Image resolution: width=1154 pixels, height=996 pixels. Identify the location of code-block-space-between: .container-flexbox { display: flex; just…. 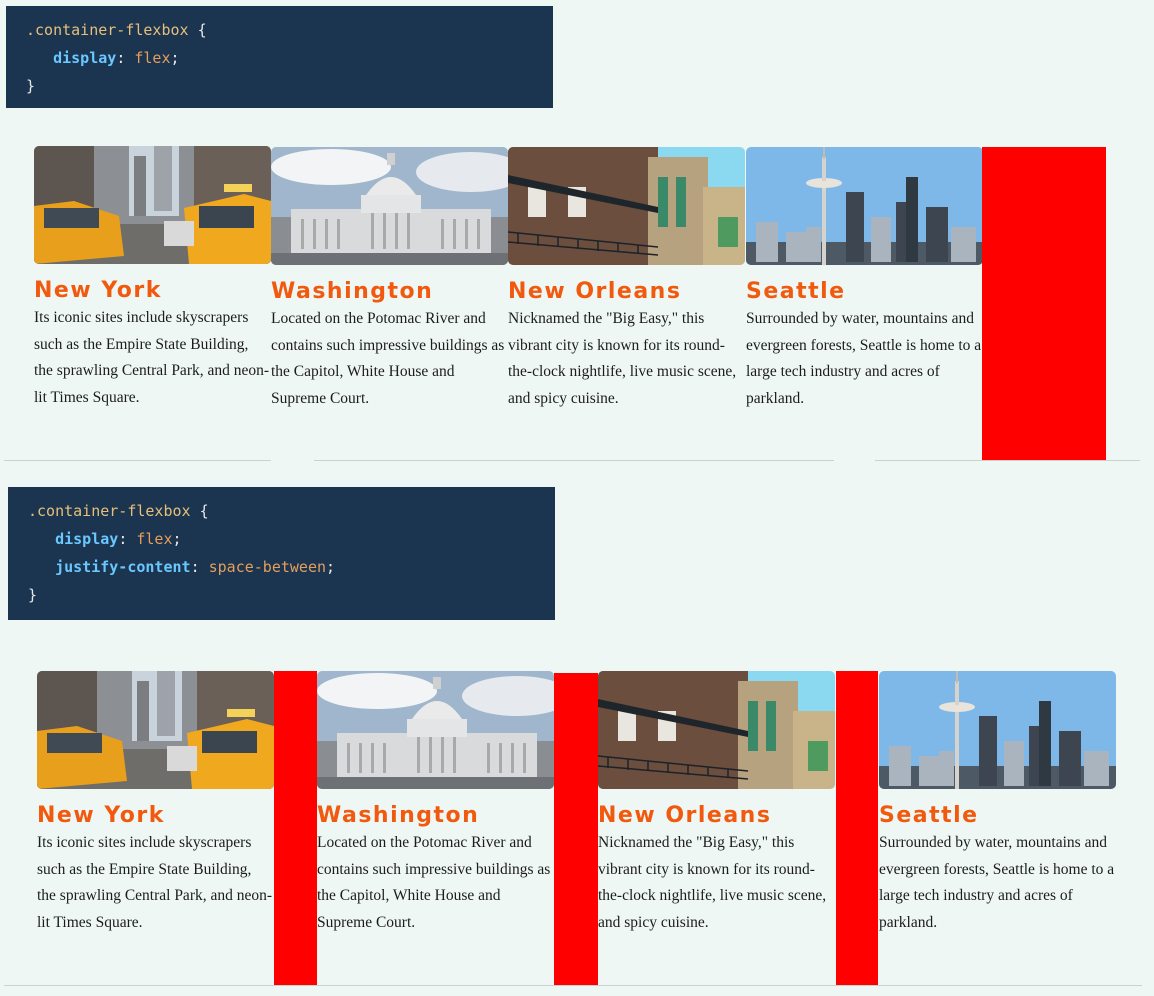
(281, 553).